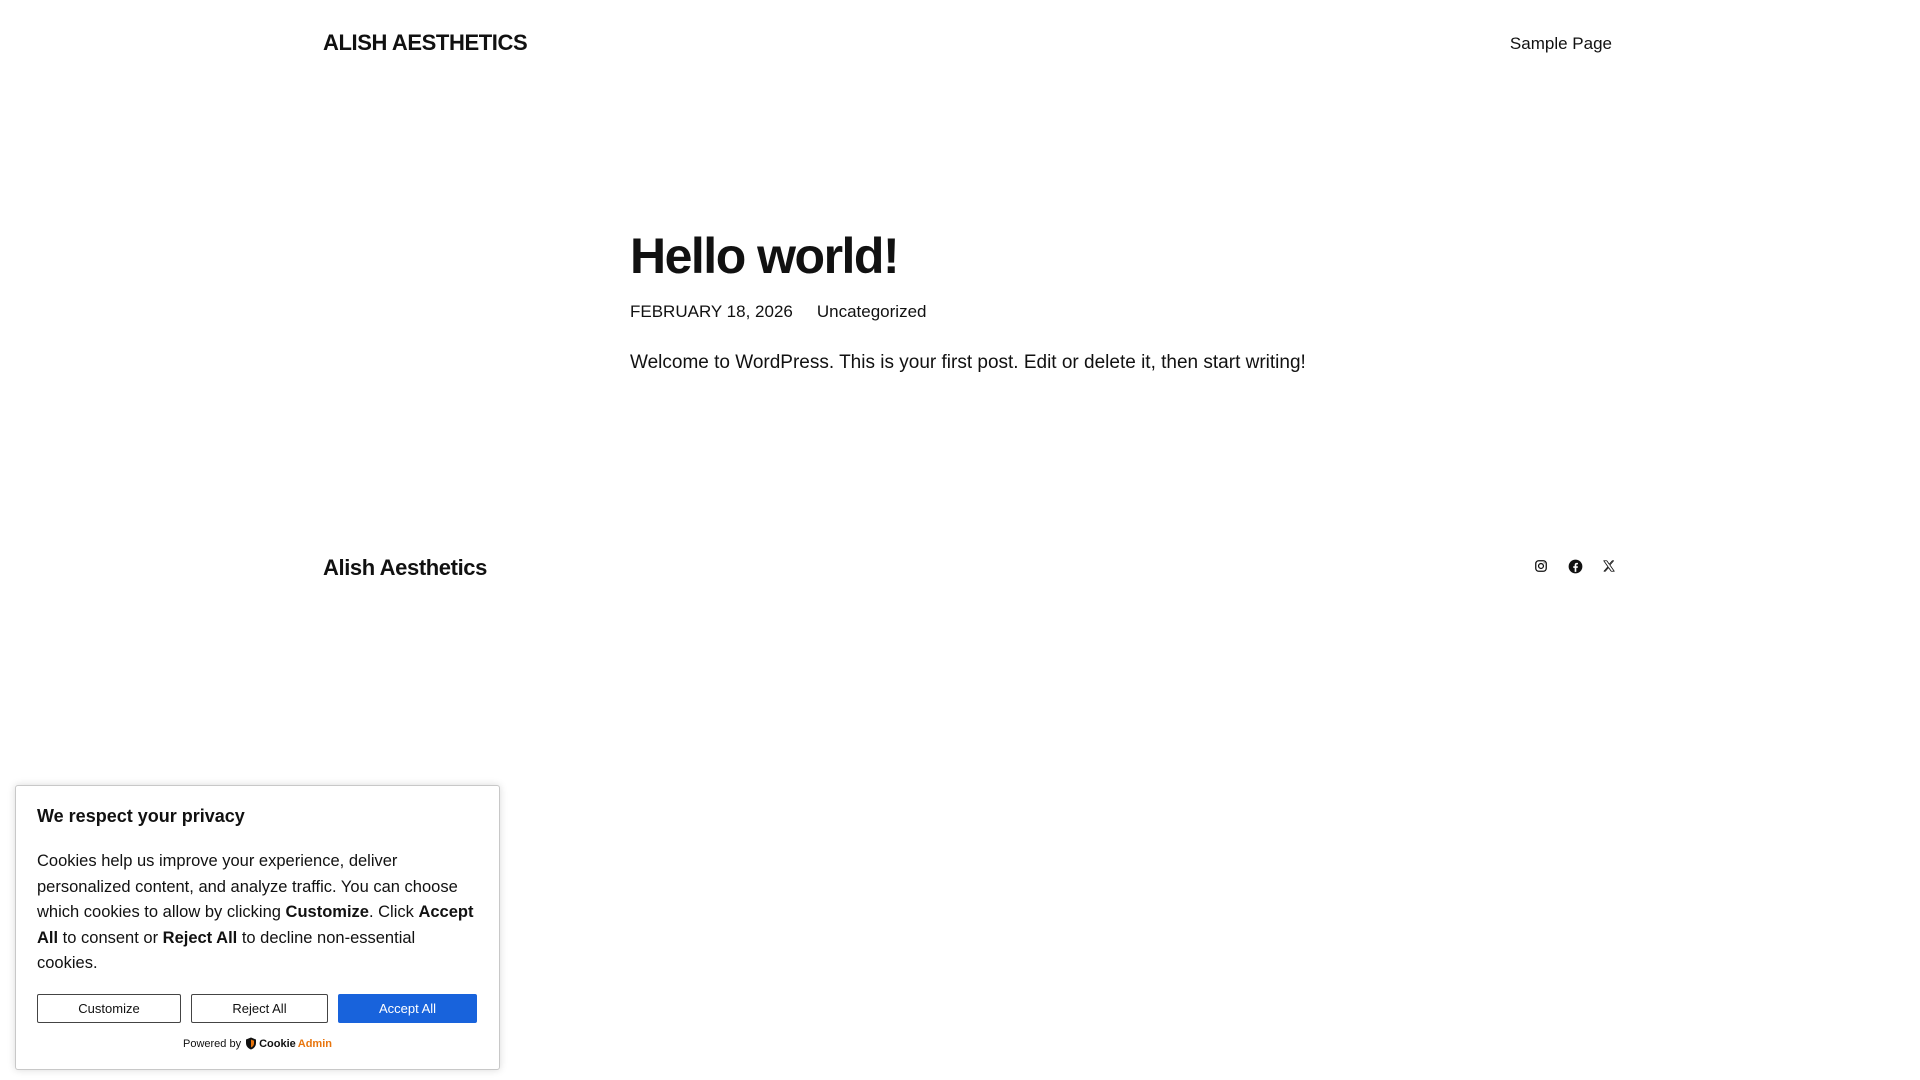 The width and height of the screenshot is (1920, 1080). I want to click on post-date: February 18, 2026, so click(711, 312).